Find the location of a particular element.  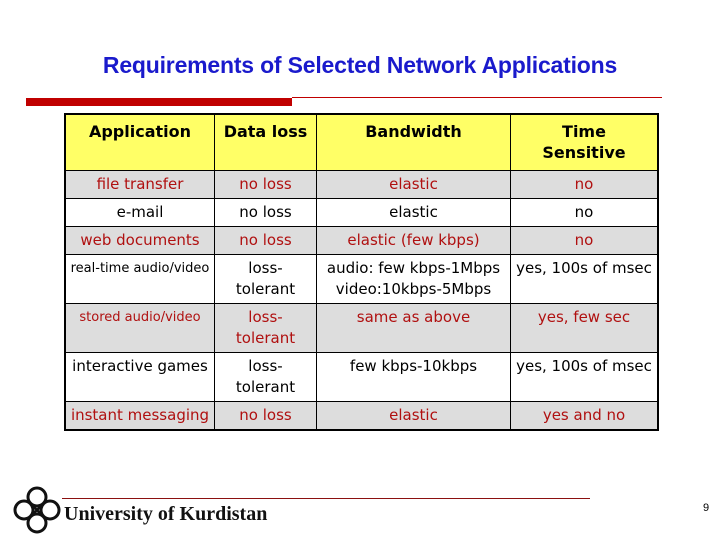

cell-application: web documents is located at coordinates (139, 240).